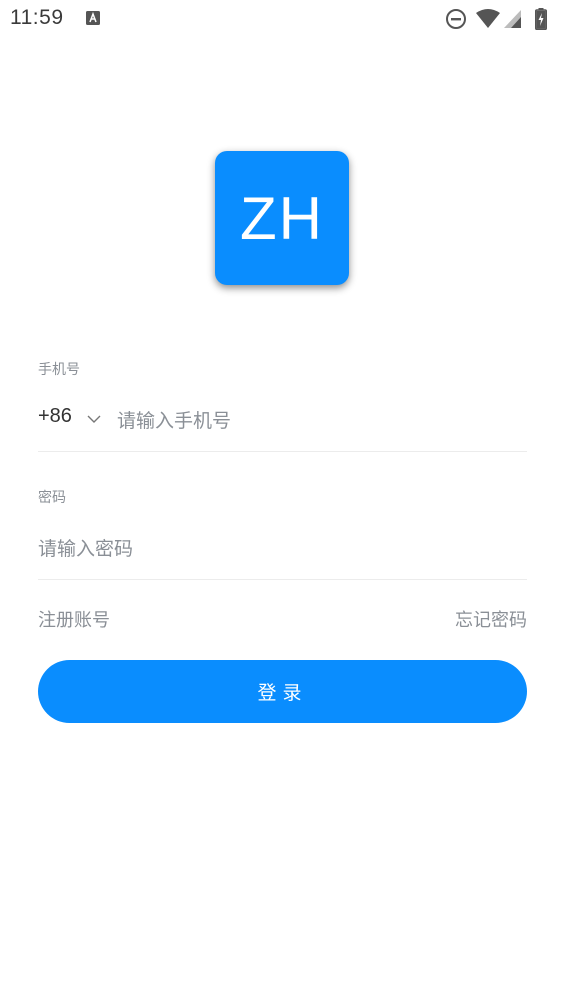 This screenshot has height=1004, width=565. I want to click on country-code-selector: +86, so click(72, 421).